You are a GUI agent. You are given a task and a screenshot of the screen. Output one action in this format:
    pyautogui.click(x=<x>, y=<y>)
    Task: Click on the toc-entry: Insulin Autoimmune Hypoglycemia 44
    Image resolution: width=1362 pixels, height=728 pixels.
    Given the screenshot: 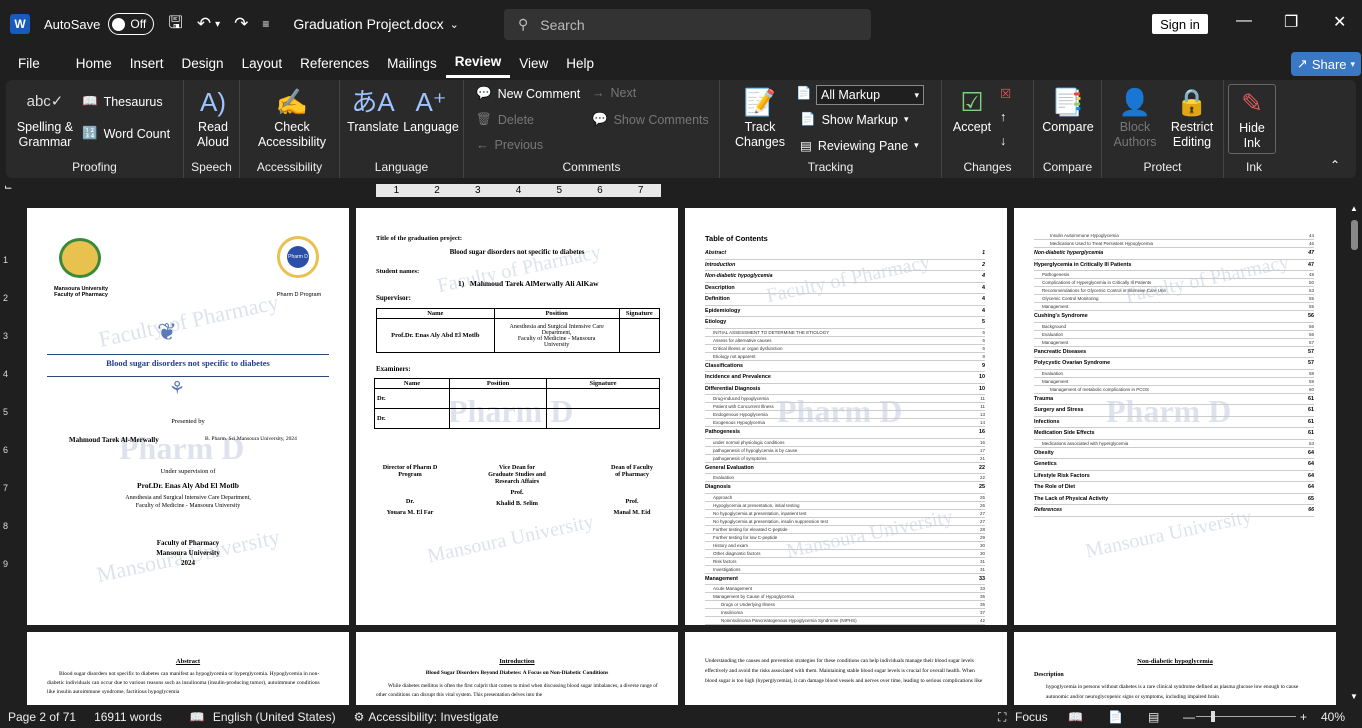 What is the action you would take?
    pyautogui.click(x=1174, y=236)
    